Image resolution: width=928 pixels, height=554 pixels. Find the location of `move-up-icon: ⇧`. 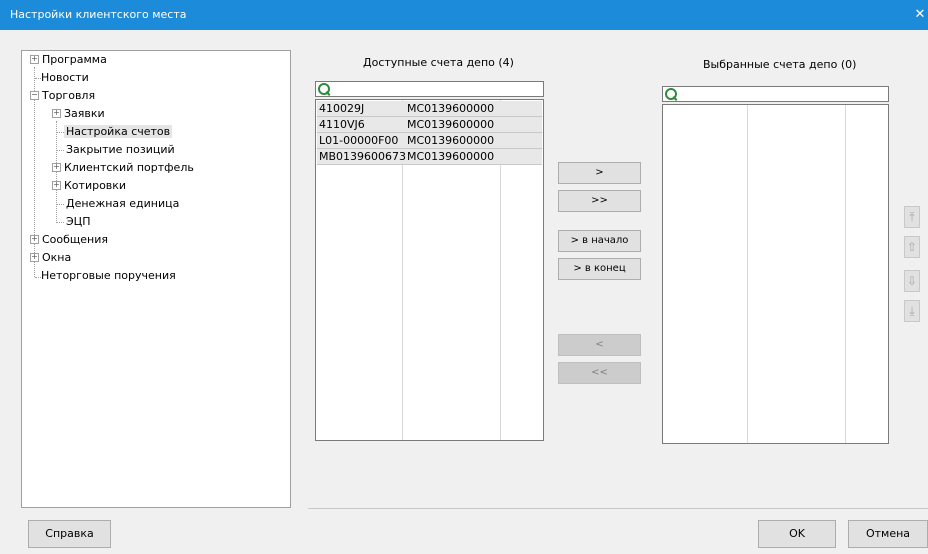

move-up-icon: ⇧ is located at coordinates (912, 247).